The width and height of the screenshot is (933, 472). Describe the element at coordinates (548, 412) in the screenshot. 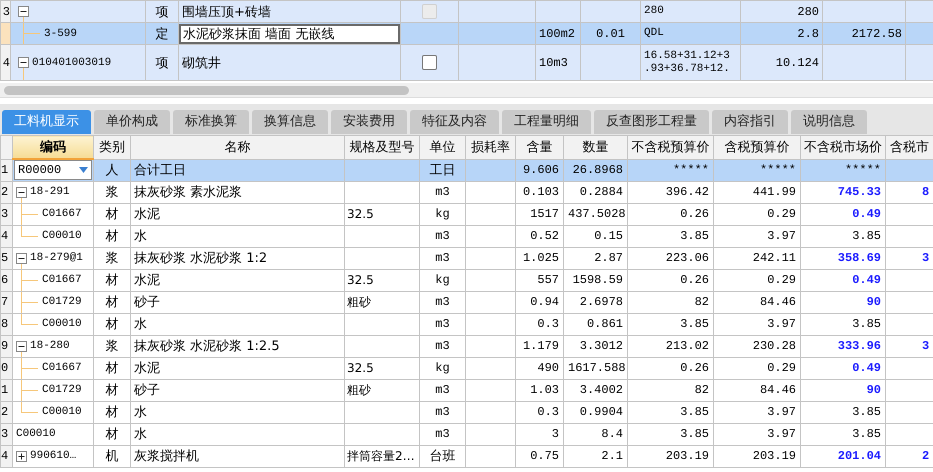

I see `content-value: 0.3` at that location.